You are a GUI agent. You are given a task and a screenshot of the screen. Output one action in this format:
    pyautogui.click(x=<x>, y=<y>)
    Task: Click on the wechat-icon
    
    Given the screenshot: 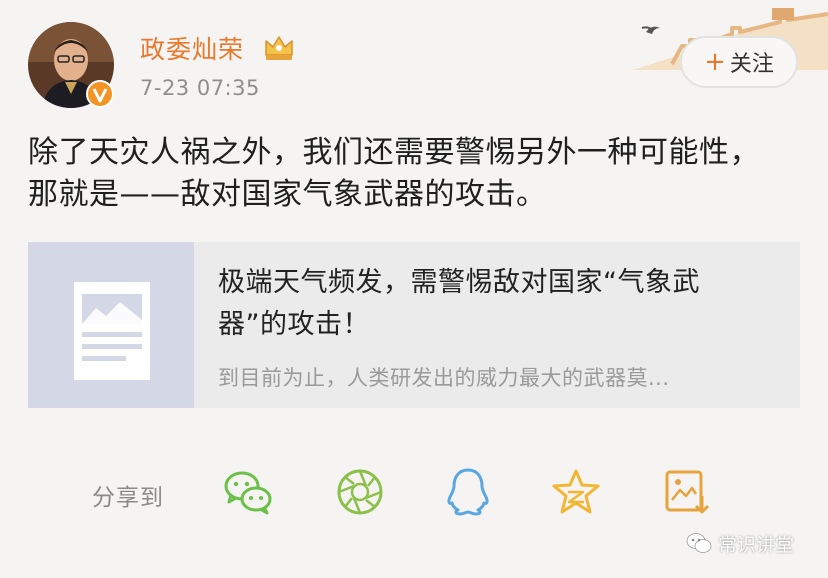 What is the action you would take?
    pyautogui.click(x=248, y=493)
    